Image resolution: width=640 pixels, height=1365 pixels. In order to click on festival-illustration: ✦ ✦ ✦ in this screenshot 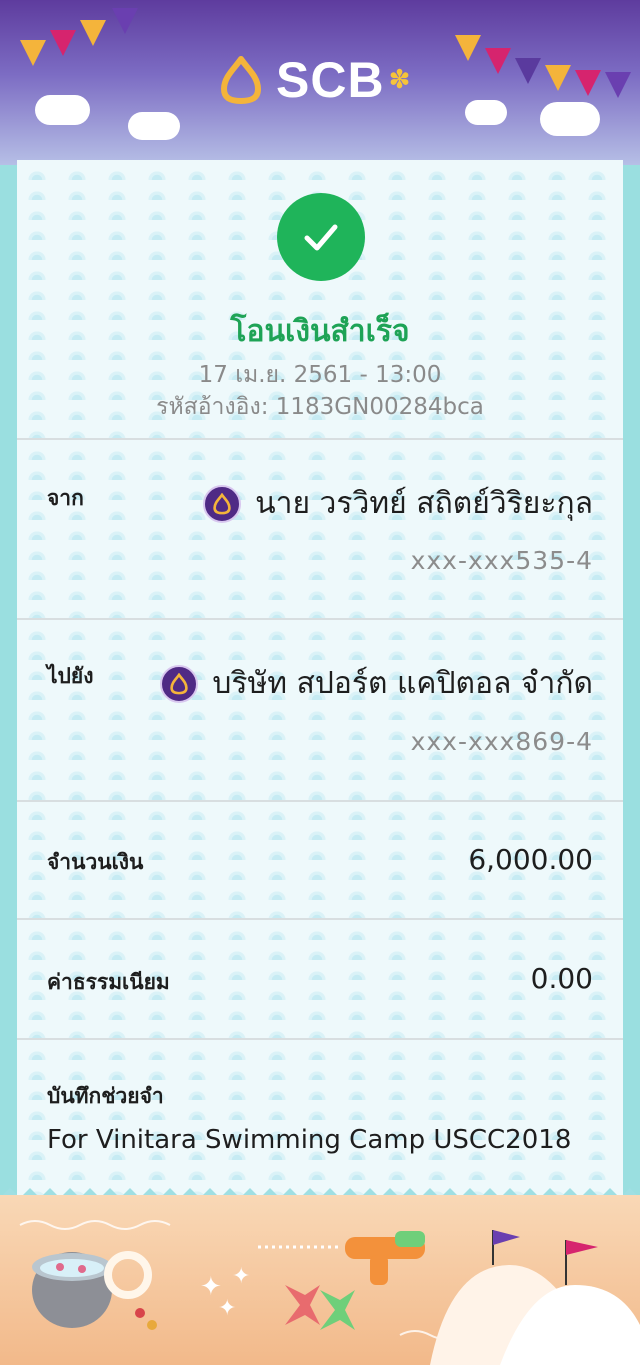, I will do `click(329, 1292)`.